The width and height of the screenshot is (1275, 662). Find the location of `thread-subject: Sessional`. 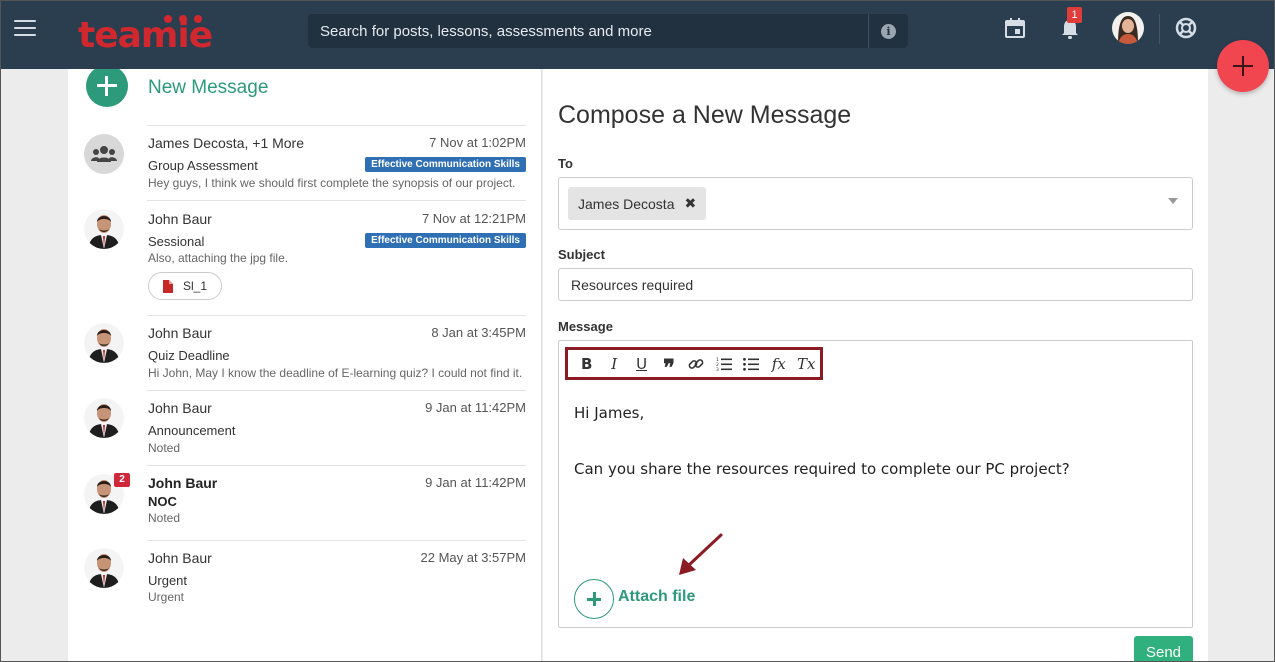

thread-subject: Sessional is located at coordinates (176, 241).